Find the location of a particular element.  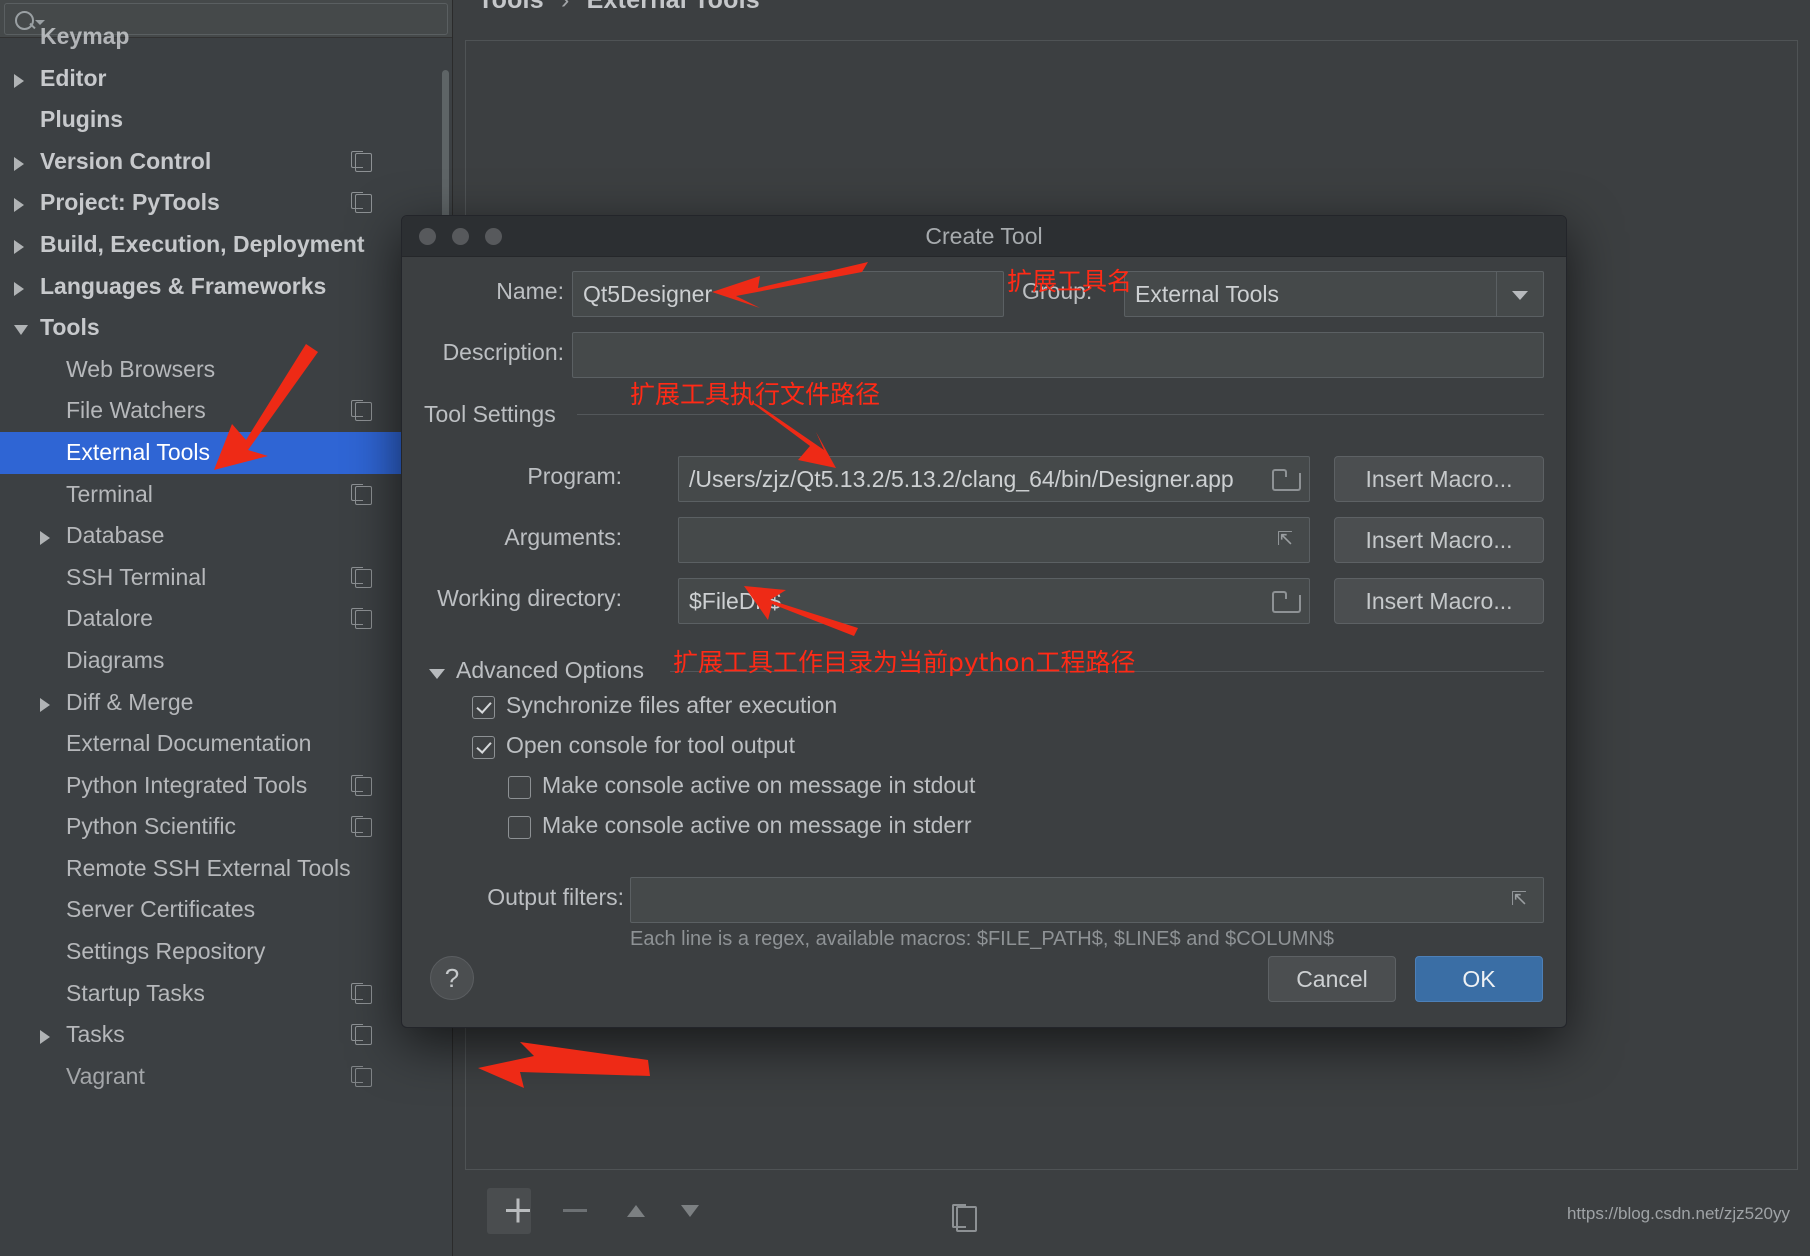

sidebar-item-project-pytools: Project: PyTools is located at coordinates (226, 203).